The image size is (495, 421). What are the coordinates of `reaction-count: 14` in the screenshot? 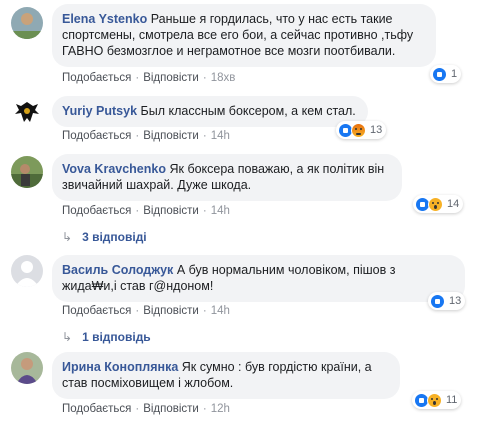 It's located at (453, 204).